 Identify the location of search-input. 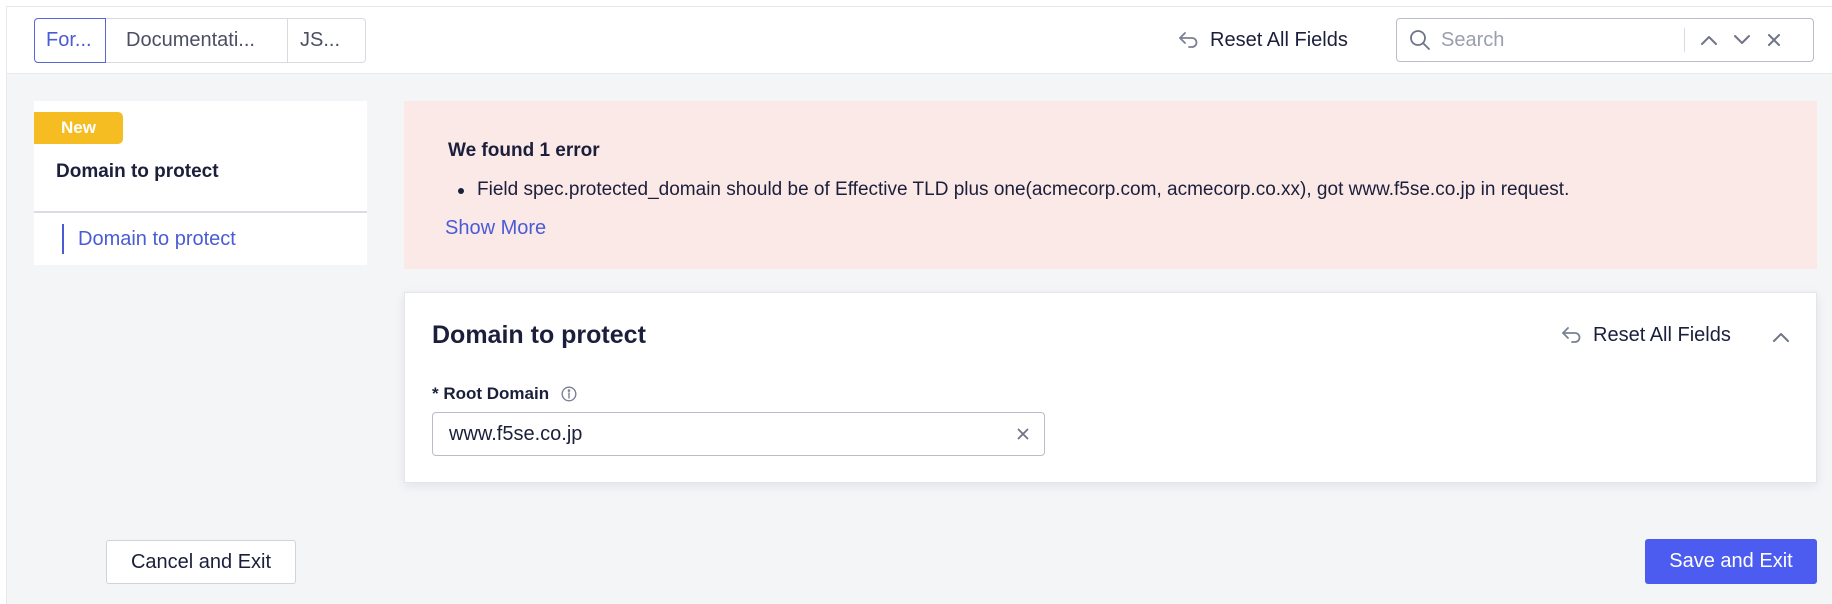
(1561, 40).